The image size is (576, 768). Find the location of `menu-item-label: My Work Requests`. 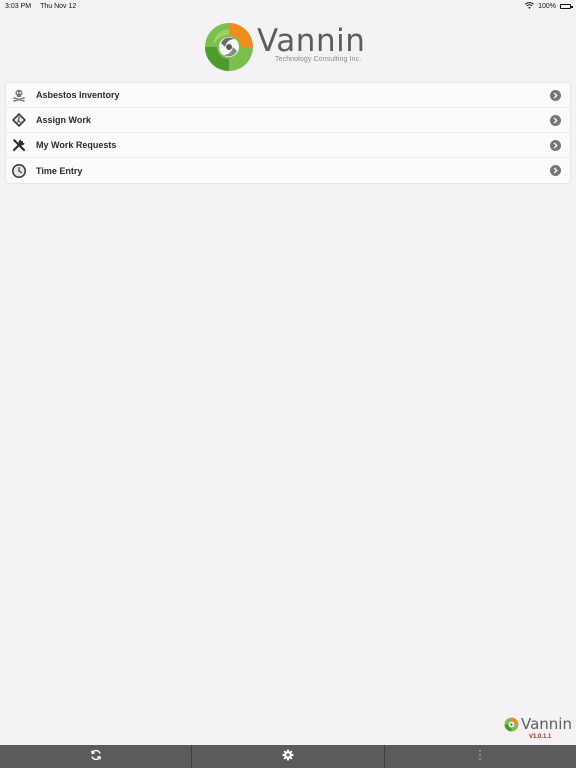

menu-item-label: My Work Requests is located at coordinates (76, 145).